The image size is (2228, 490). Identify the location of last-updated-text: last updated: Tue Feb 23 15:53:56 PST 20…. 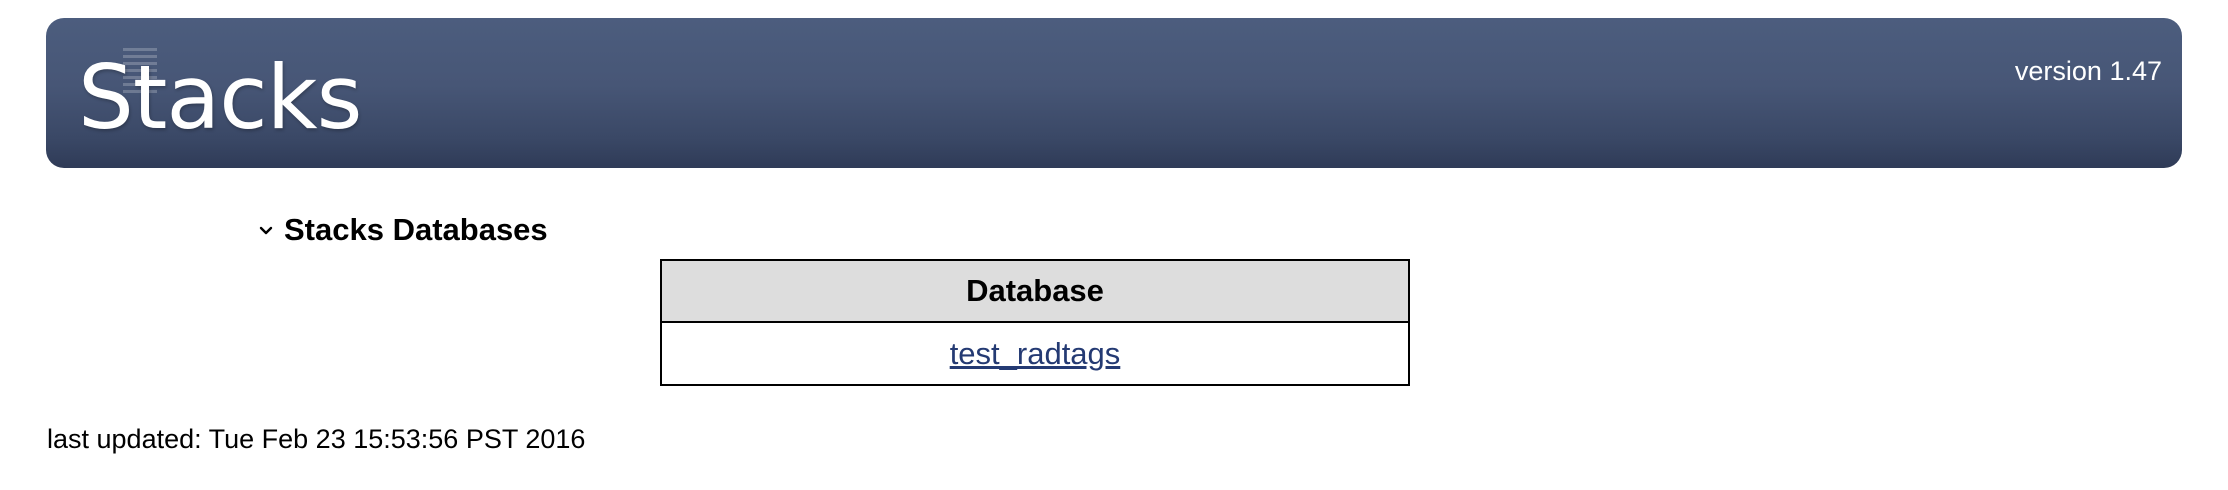
(316, 439).